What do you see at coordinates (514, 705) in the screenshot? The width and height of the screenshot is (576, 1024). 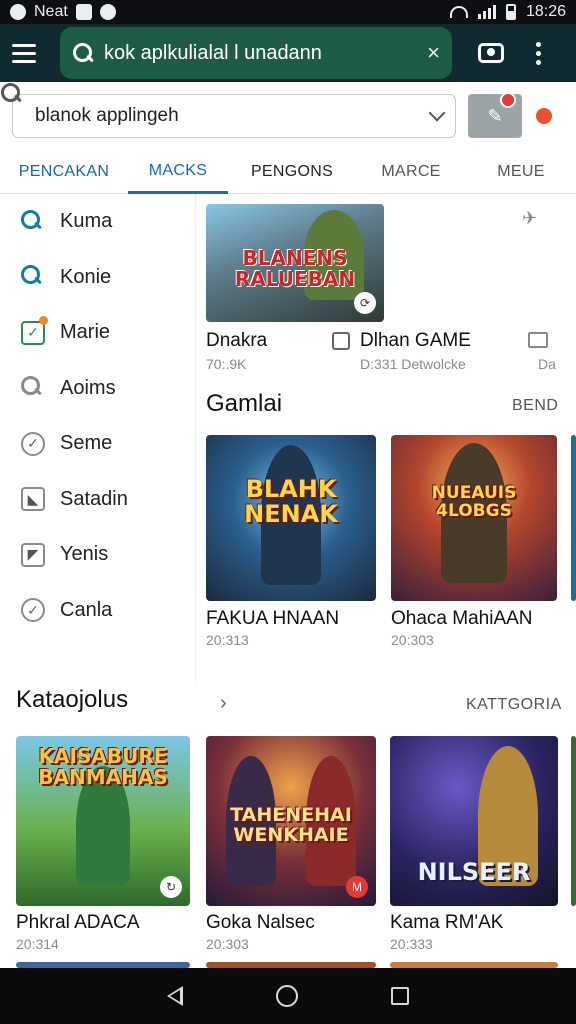 I see `kategoria-link: KATTGORIA` at bounding box center [514, 705].